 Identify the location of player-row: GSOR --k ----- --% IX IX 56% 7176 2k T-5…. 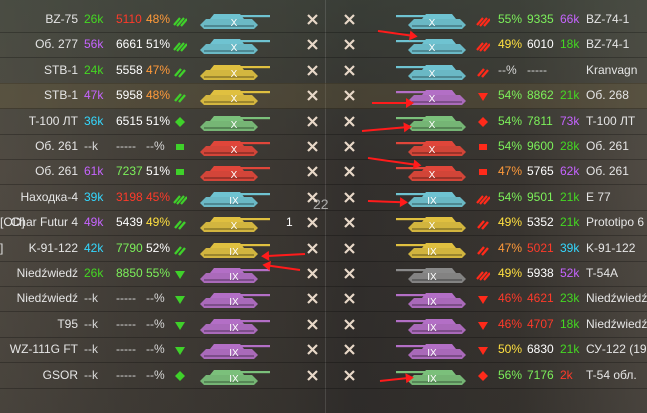
(323, 376).